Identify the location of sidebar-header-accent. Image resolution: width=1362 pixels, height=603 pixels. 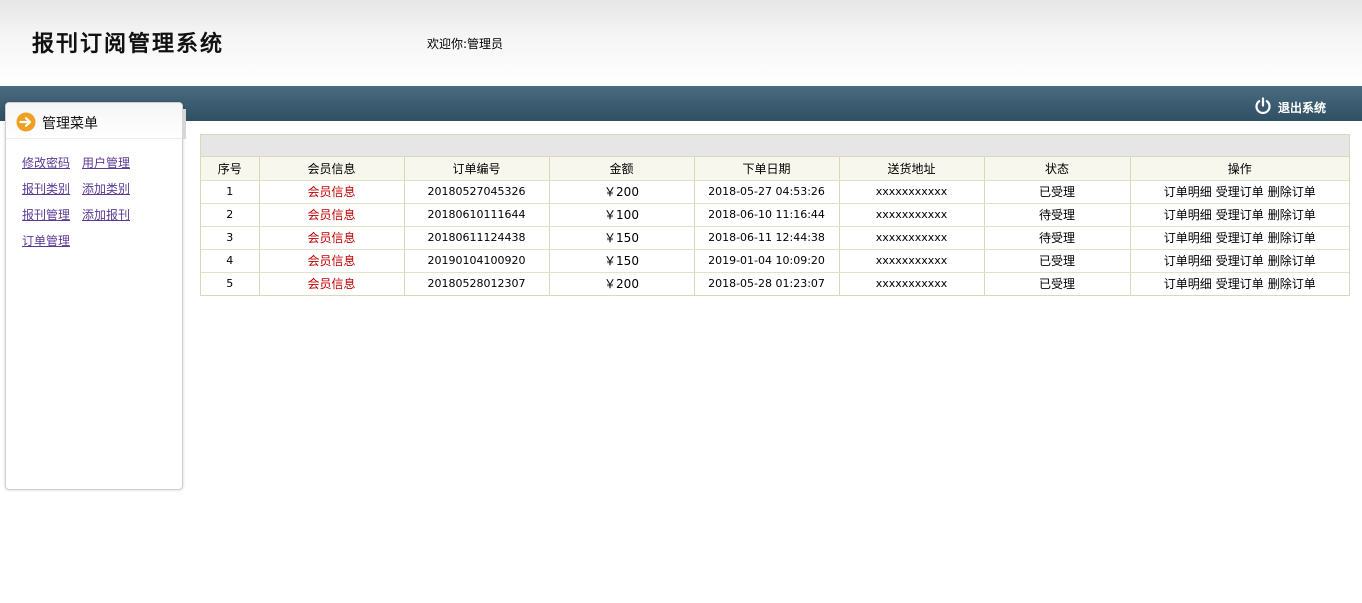
(184, 124).